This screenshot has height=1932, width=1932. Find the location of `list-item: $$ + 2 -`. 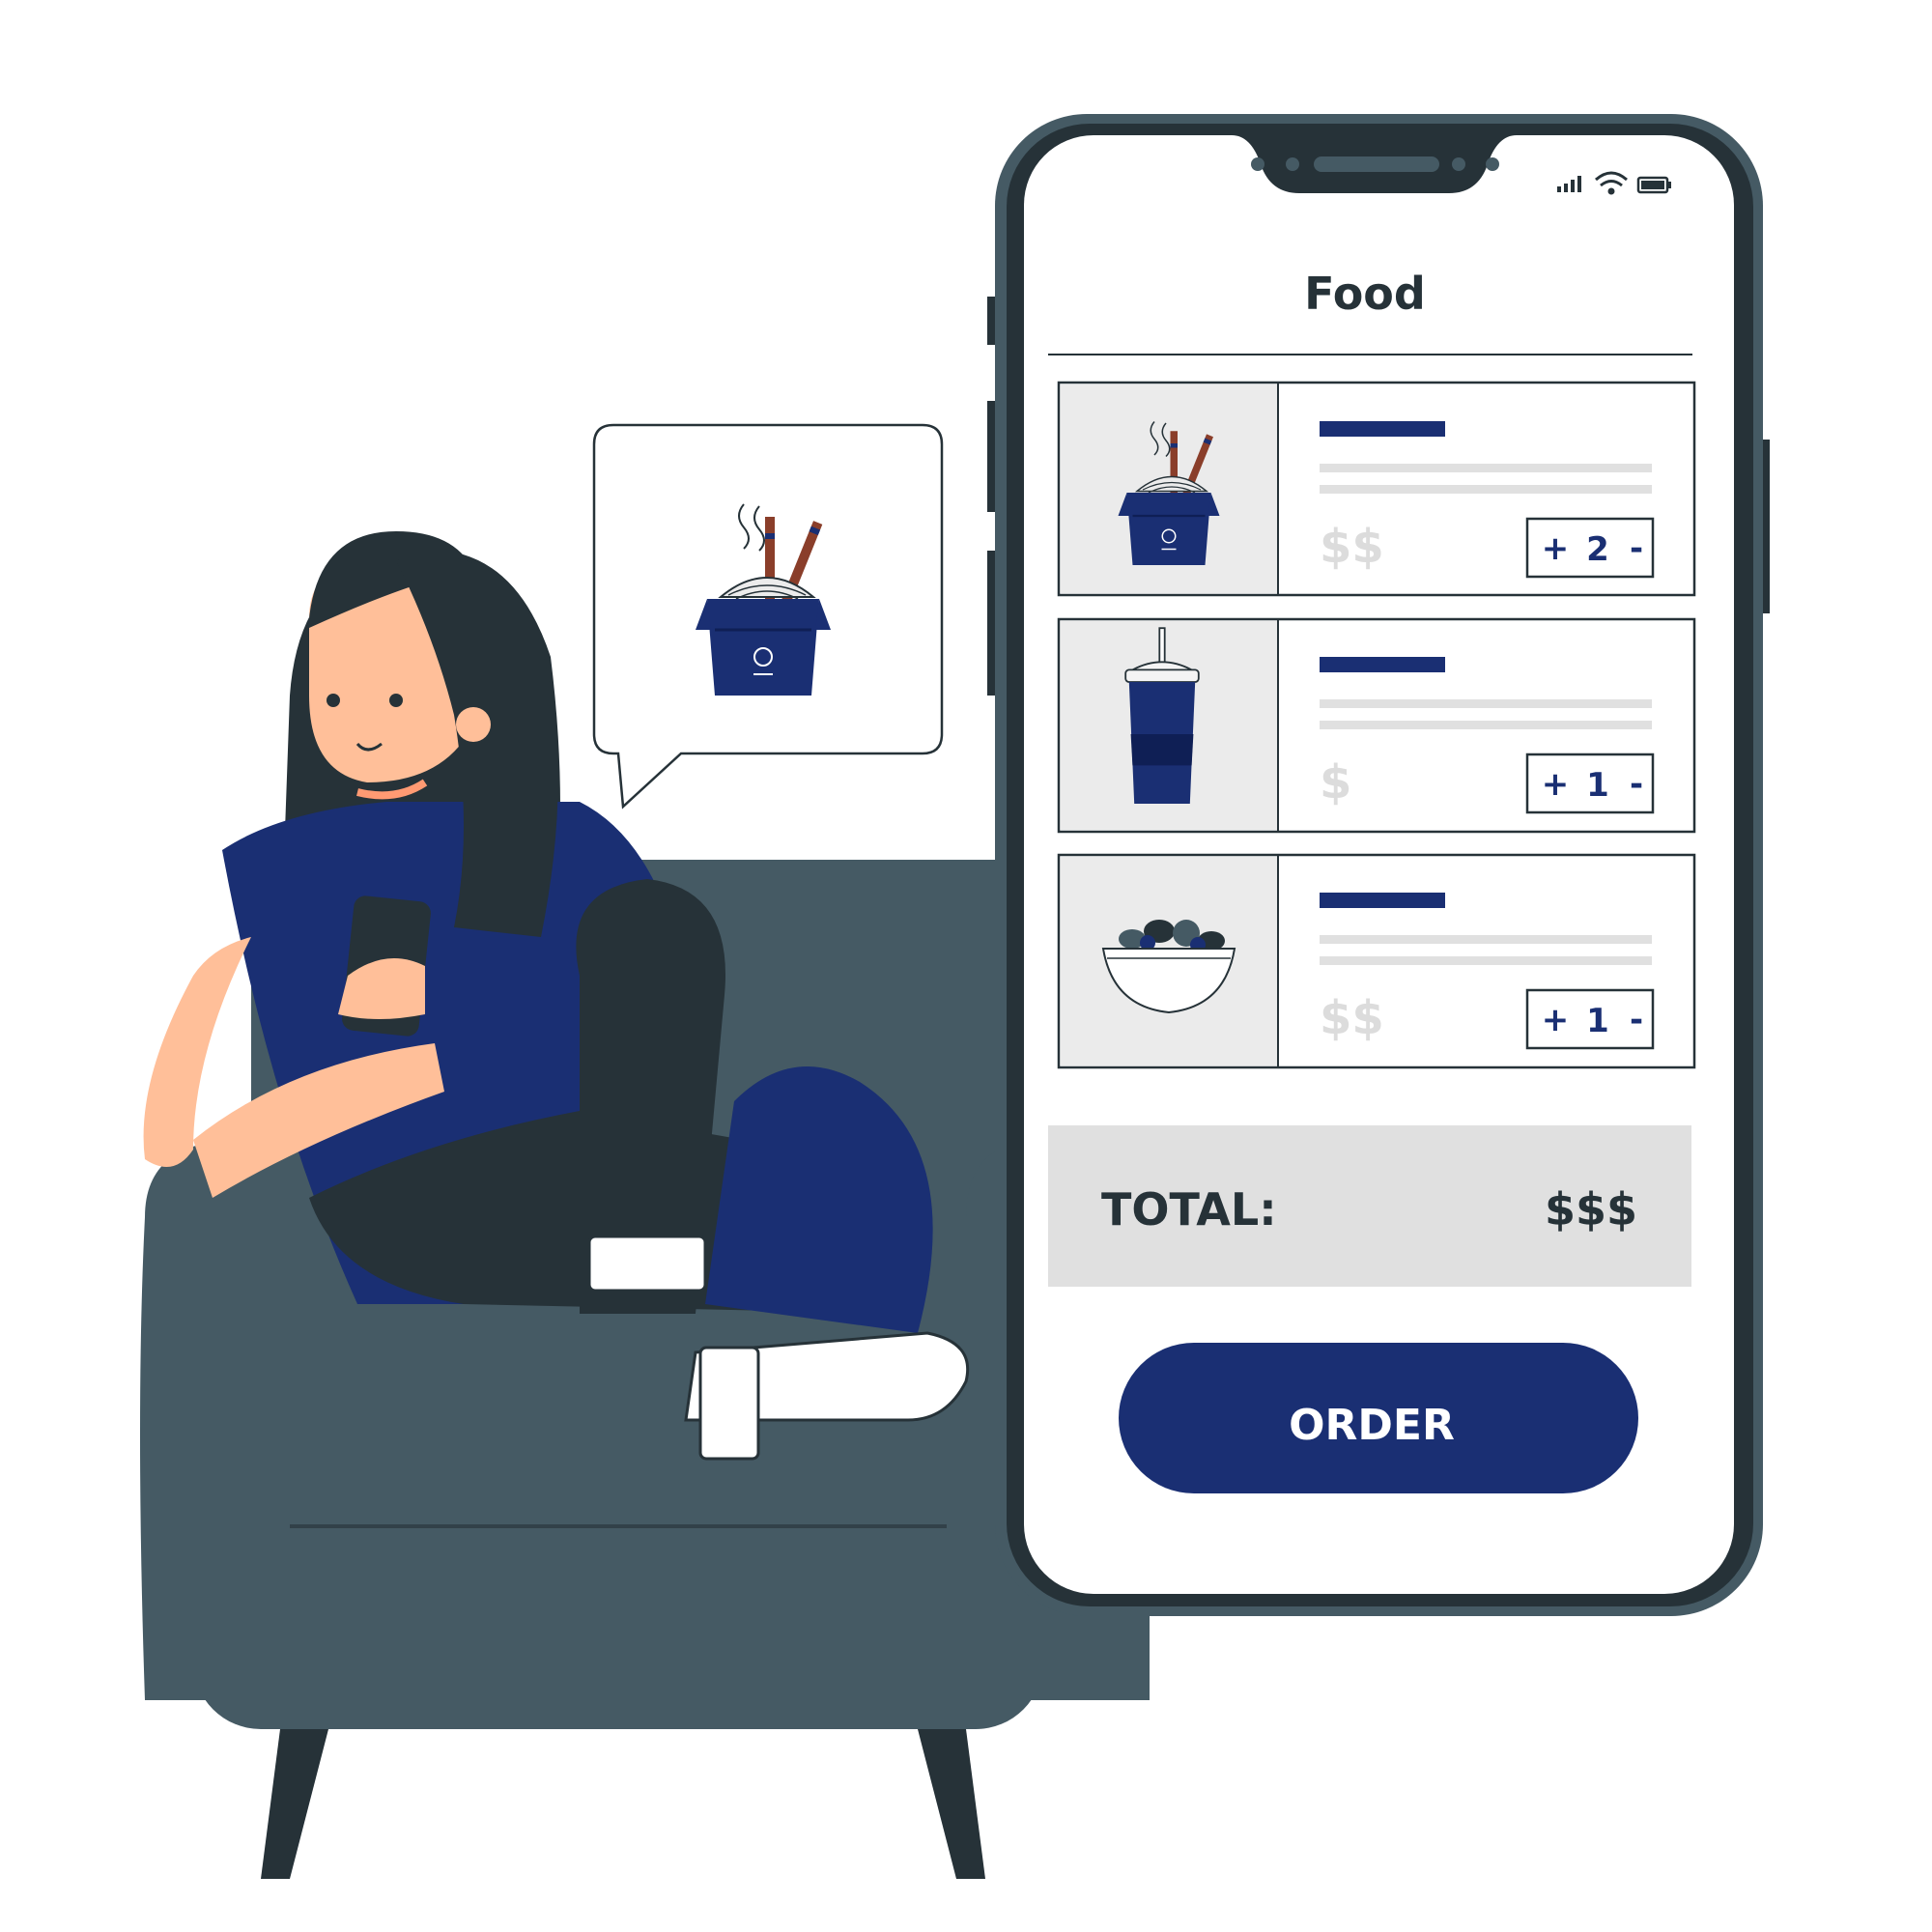

list-item: $$ + 2 - is located at coordinates (1376, 489).